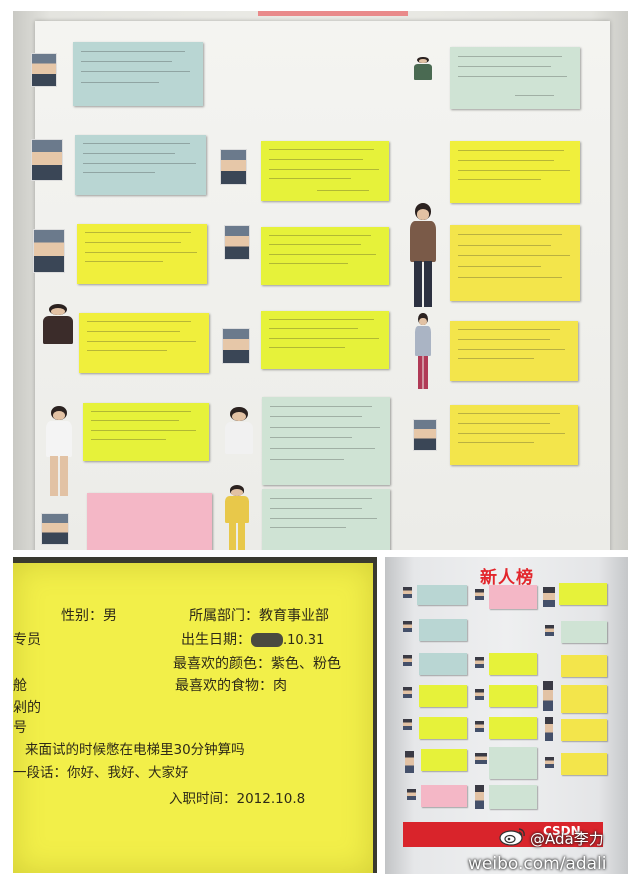  Describe the element at coordinates (567, 839) in the screenshot. I see `watermark-handle: @Ada李力` at that location.